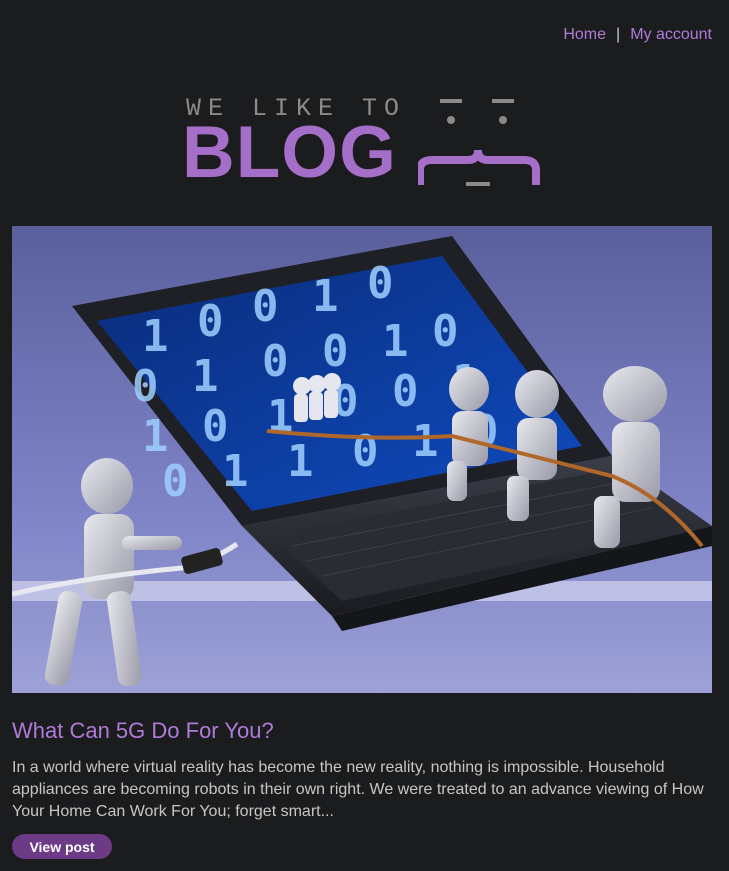 This screenshot has width=729, height=871. What do you see at coordinates (671, 35) in the screenshot?
I see `my-account-link: My account` at bounding box center [671, 35].